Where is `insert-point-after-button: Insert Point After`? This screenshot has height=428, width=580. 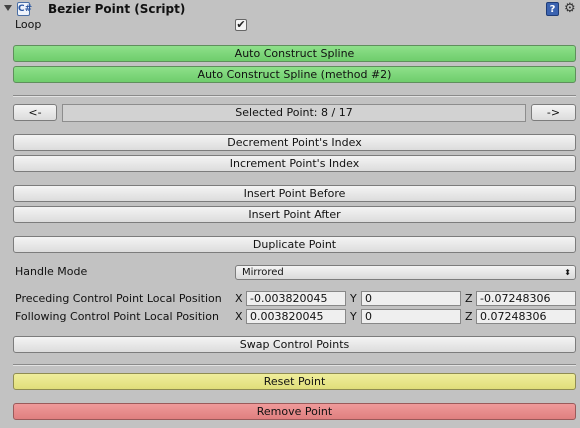 insert-point-after-button: Insert Point After is located at coordinates (294, 214).